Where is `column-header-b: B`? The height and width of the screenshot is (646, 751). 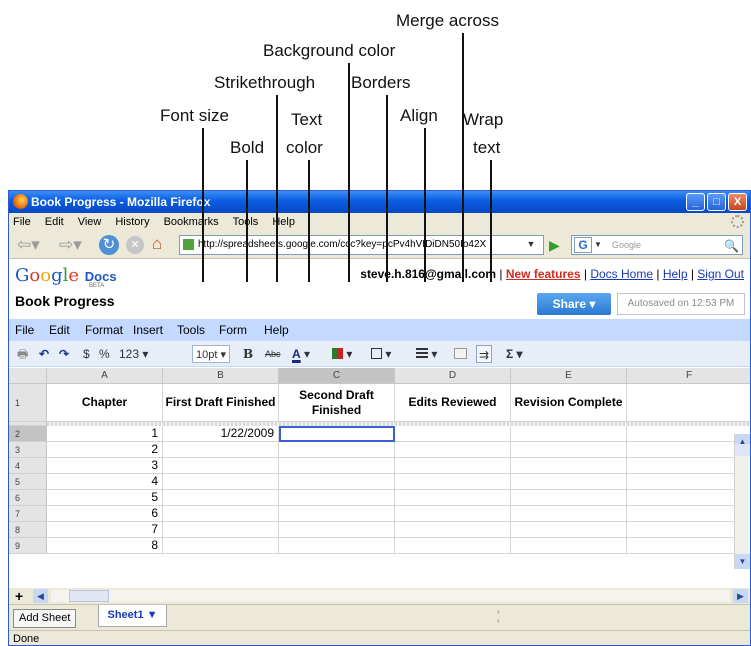
column-header-b: B is located at coordinates (221, 376).